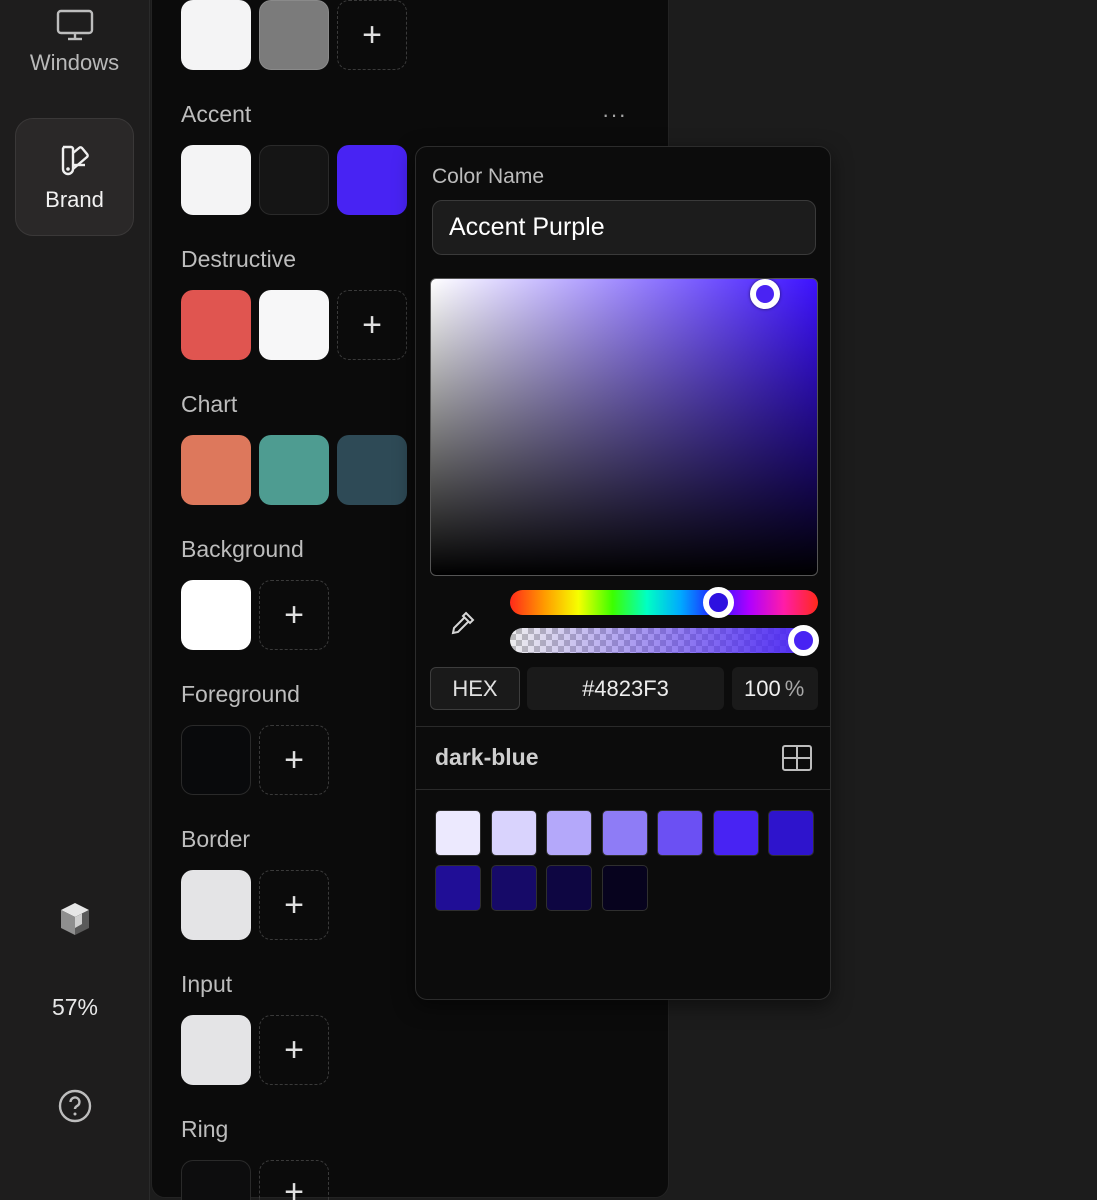 This screenshot has width=1097, height=1200. I want to click on help-button, so click(75, 1108).